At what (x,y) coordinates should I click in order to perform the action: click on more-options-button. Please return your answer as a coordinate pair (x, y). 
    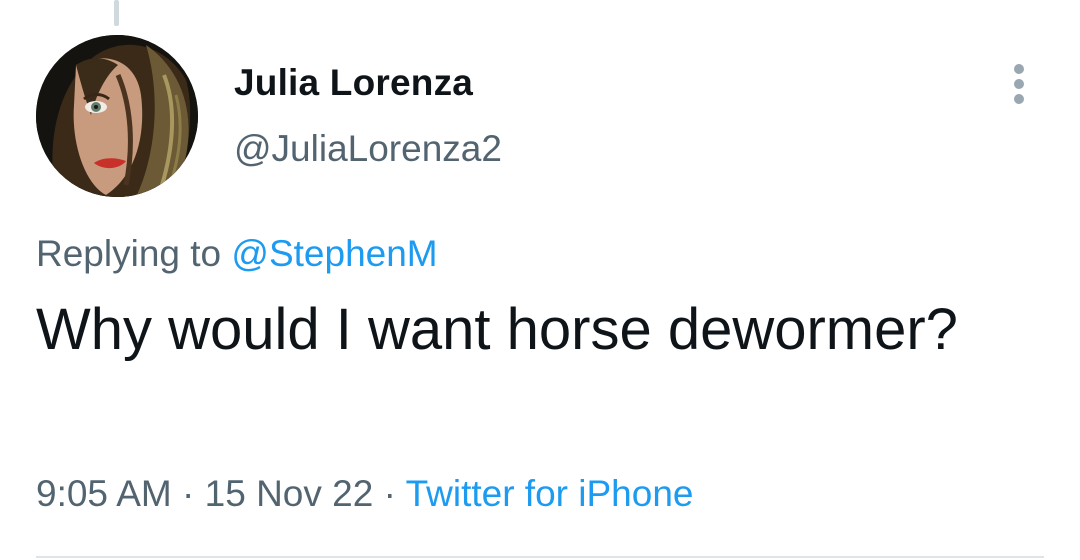
    Looking at the image, I should click on (1019, 84).